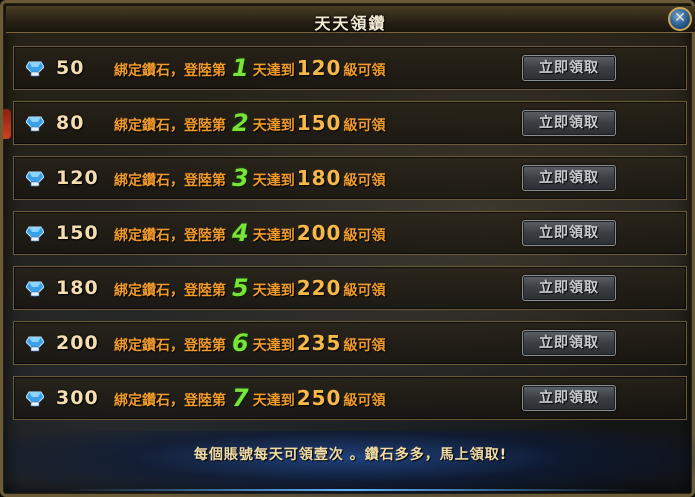  What do you see at coordinates (319, 288) in the screenshot?
I see `required-level: 220` at bounding box center [319, 288].